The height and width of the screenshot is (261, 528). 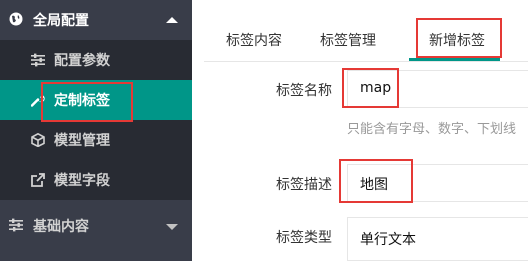 I want to click on tag-desc-label: 标签描述, so click(x=304, y=185).